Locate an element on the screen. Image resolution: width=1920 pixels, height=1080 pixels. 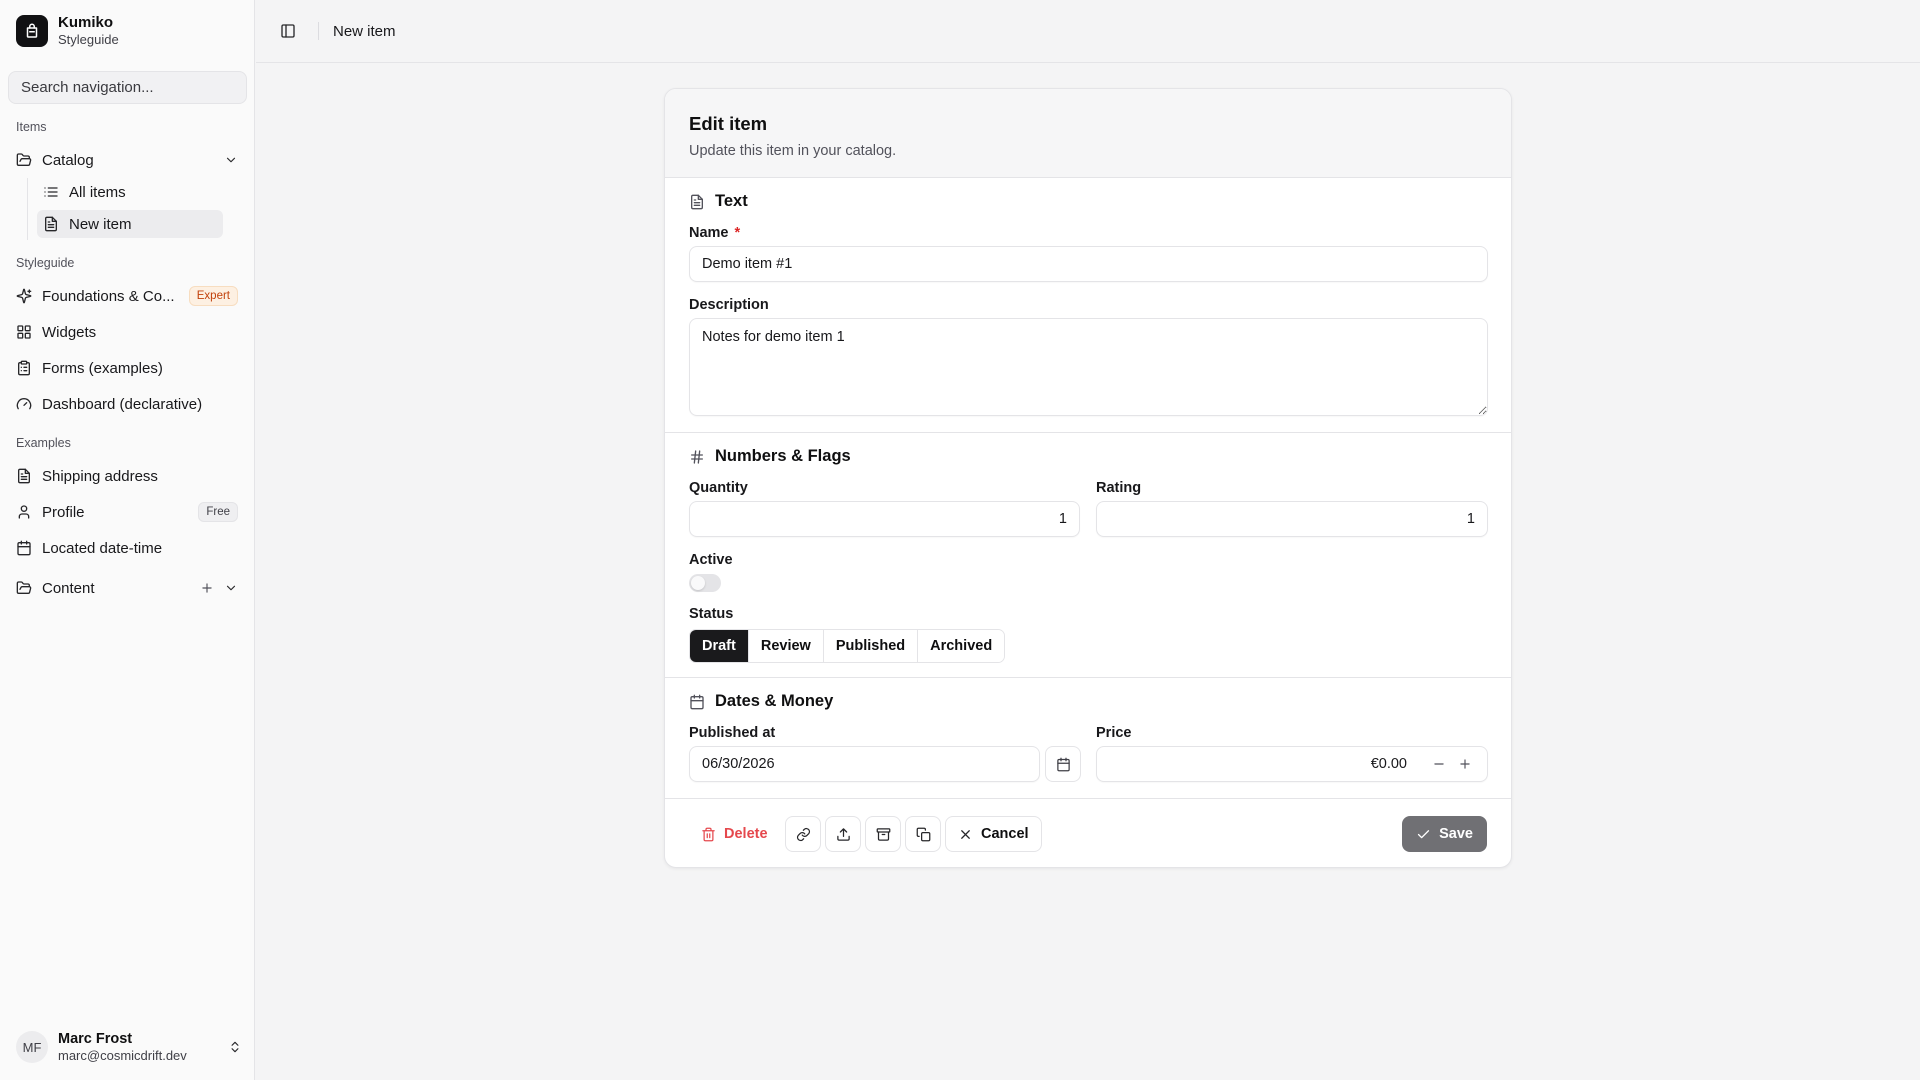
section-dates-title: Dates & Money is located at coordinates (761, 701).